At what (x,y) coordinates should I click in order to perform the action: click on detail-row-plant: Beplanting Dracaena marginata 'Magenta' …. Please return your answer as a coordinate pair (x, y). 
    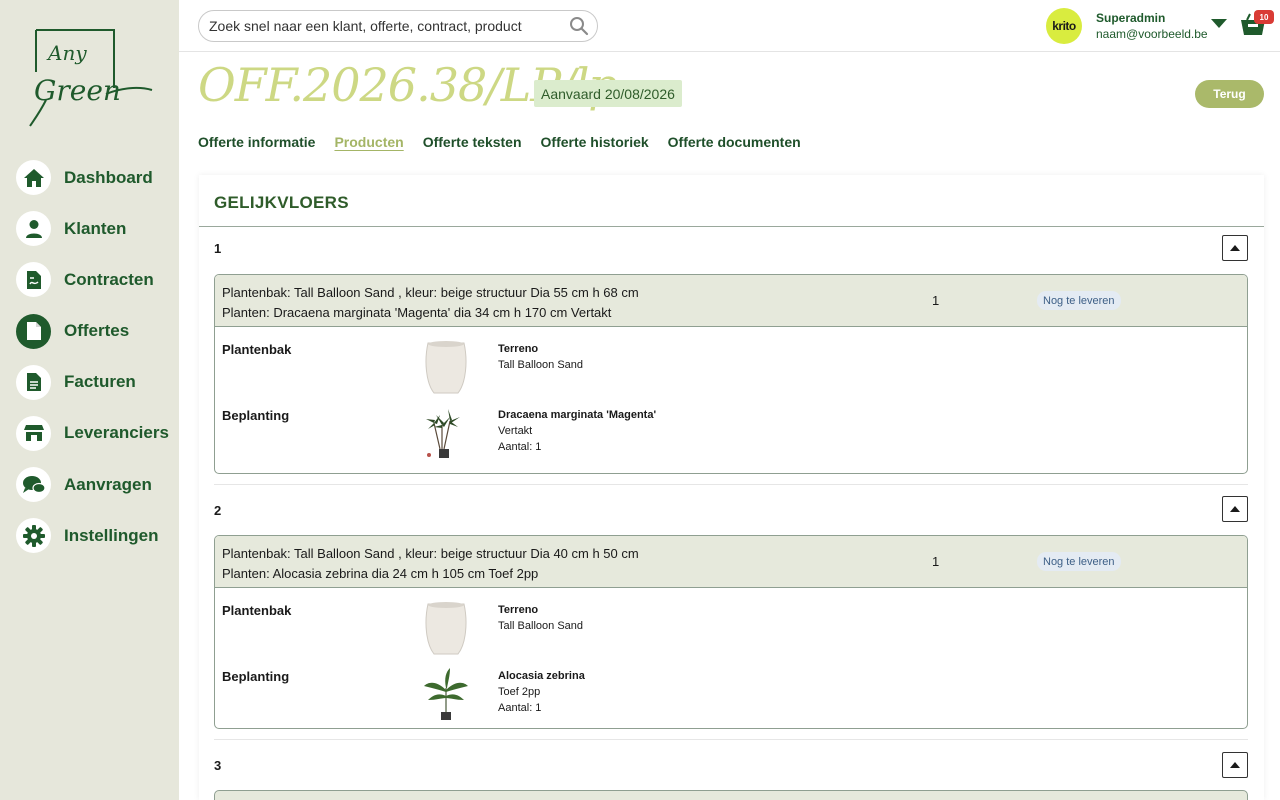
    Looking at the image, I should click on (731, 426).